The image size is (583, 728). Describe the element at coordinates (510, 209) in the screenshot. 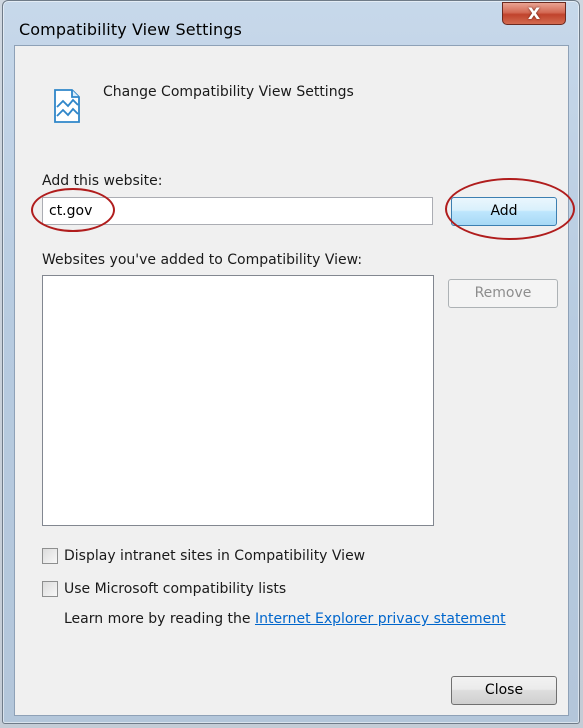

I see `add-button-highlight-circle` at that location.